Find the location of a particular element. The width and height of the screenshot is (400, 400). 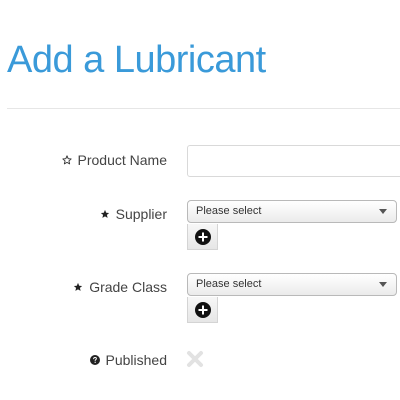

x-icon is located at coordinates (195, 359).